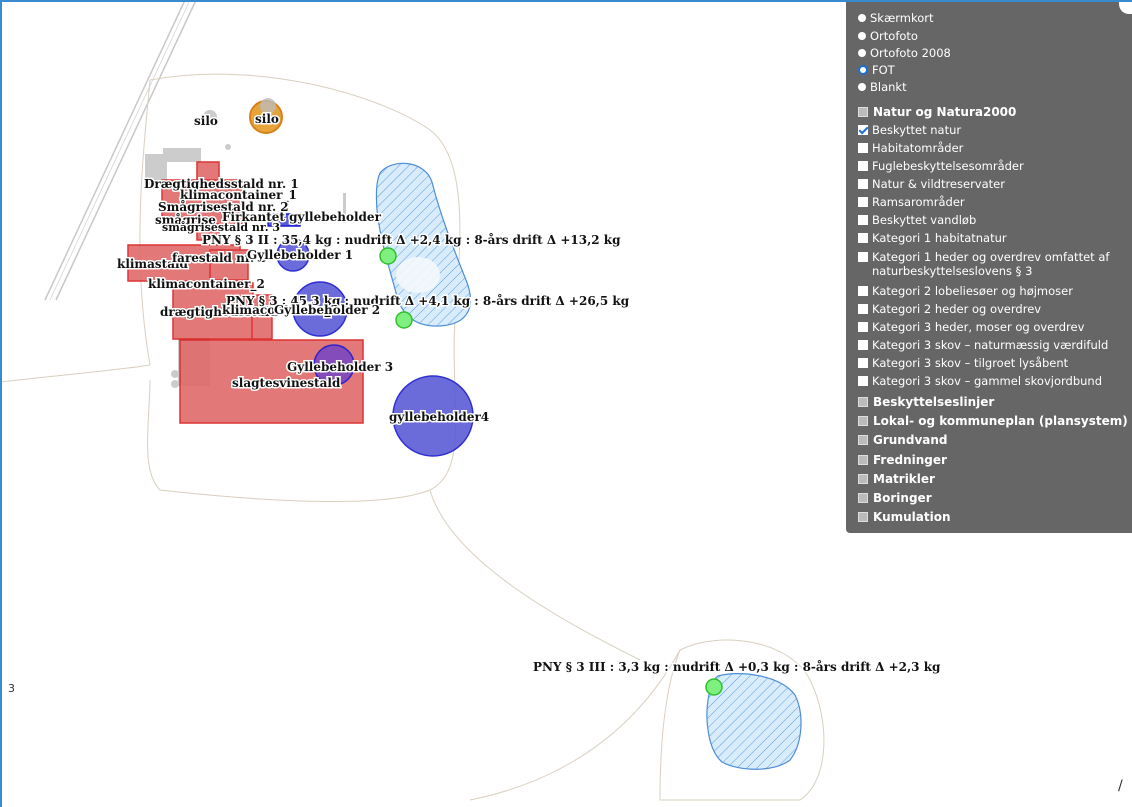 The height and width of the screenshot is (807, 1132). Describe the element at coordinates (941, 166) in the screenshot. I see `layer-fuglebeskyttelse: Fuglebeskyttelsesområder` at that location.